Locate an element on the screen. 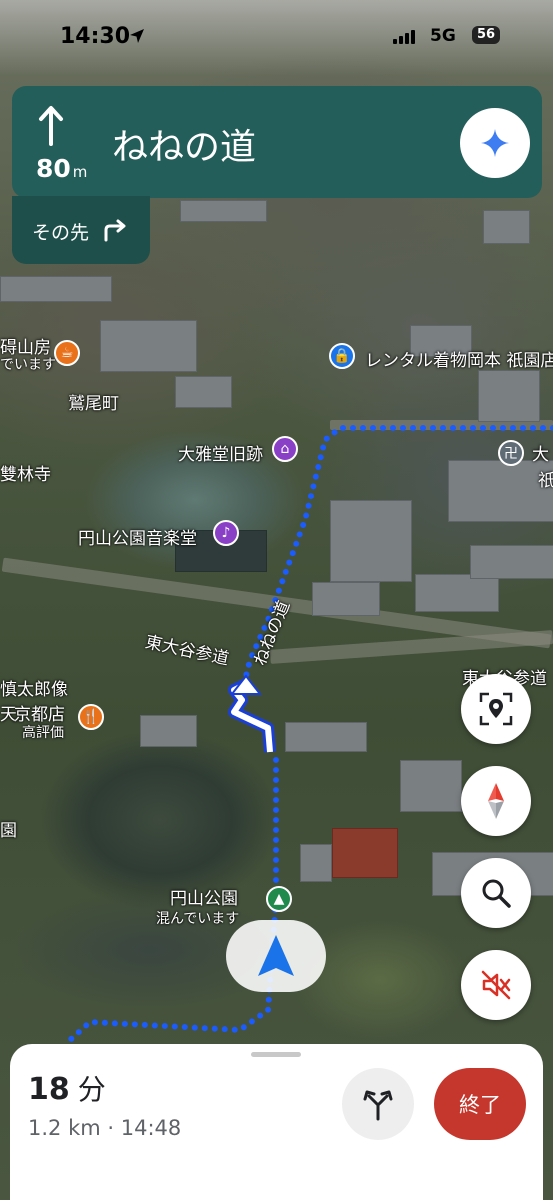 This screenshot has width=553, height=1200. map-label-daigado: 大雅堂旧跡 is located at coordinates (220, 452).